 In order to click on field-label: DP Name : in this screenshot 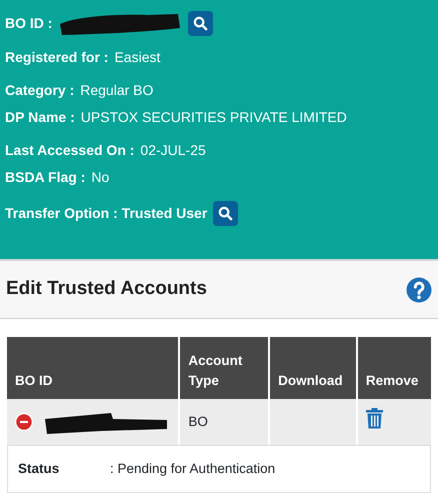, I will do `click(40, 117)`.